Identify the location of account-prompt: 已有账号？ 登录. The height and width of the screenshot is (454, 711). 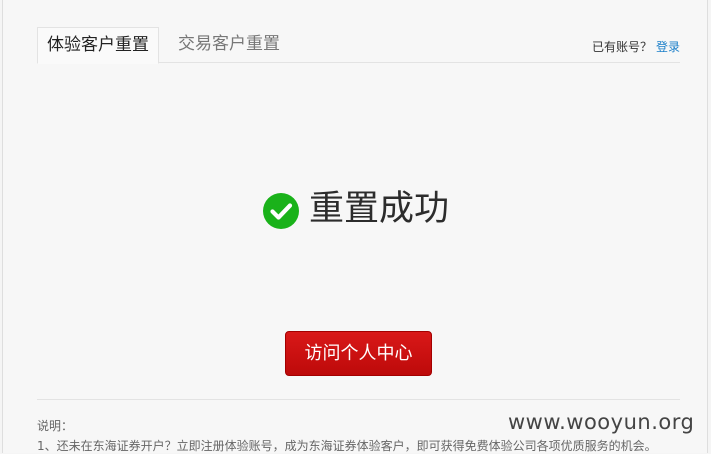
(636, 46).